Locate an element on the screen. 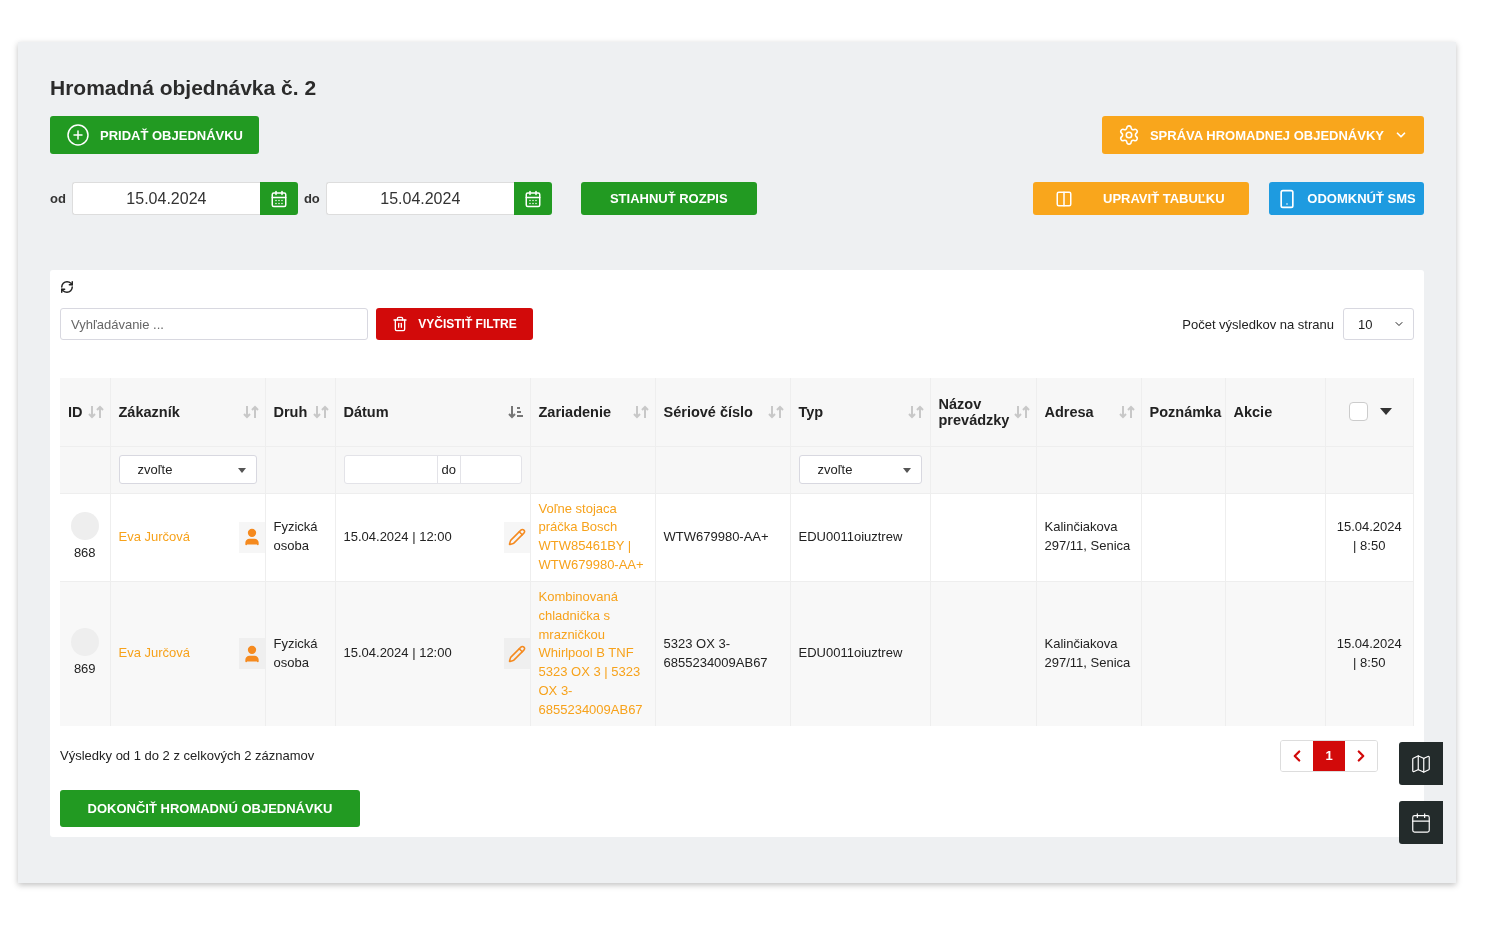 The height and width of the screenshot is (933, 1500). column-header: Adresa is located at coordinates (1069, 411).